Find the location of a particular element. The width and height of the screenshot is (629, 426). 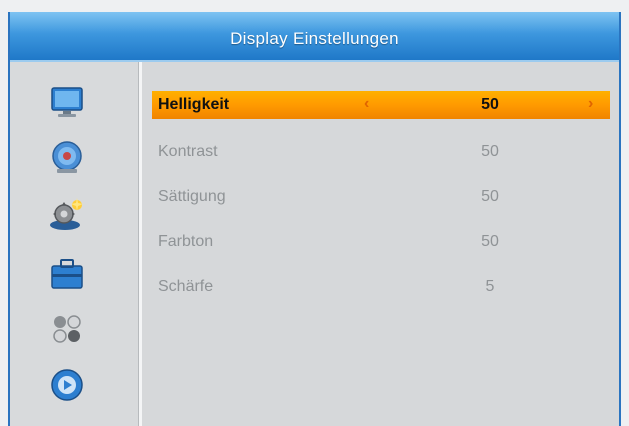

setting-row-kontrast: Kontrast 50 is located at coordinates (381, 152).